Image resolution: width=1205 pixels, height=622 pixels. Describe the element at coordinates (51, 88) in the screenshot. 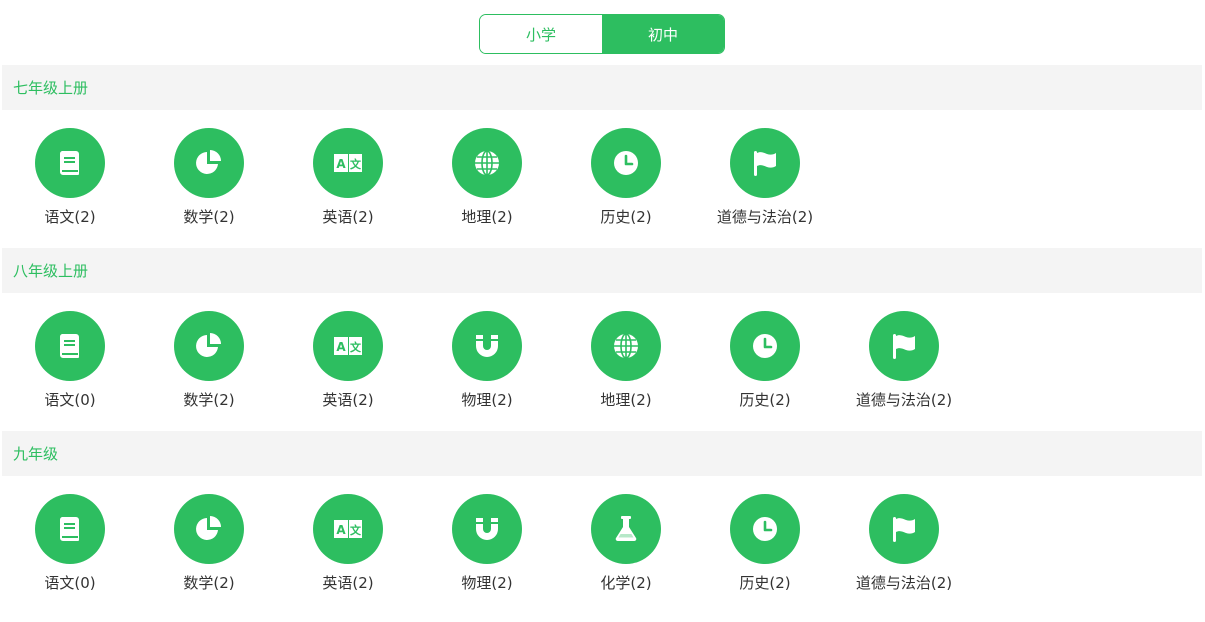

I see `section-title: 七年级上册` at that location.